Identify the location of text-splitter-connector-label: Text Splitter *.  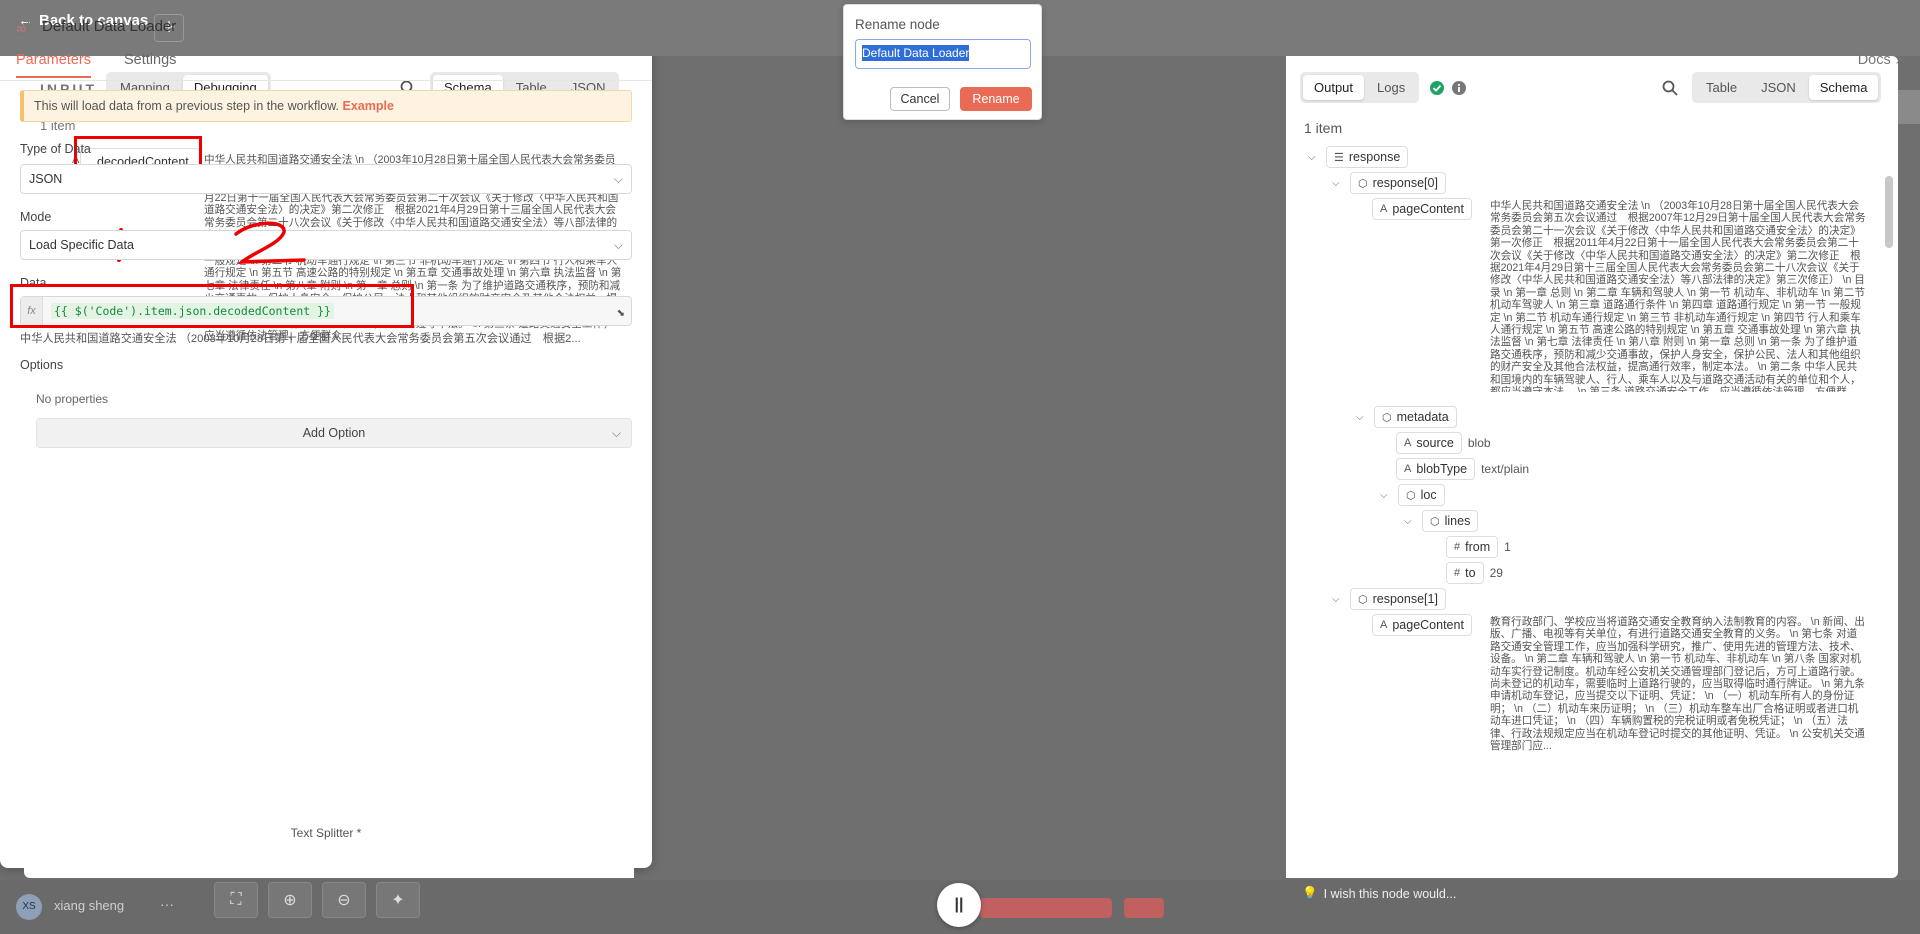
(326, 833).